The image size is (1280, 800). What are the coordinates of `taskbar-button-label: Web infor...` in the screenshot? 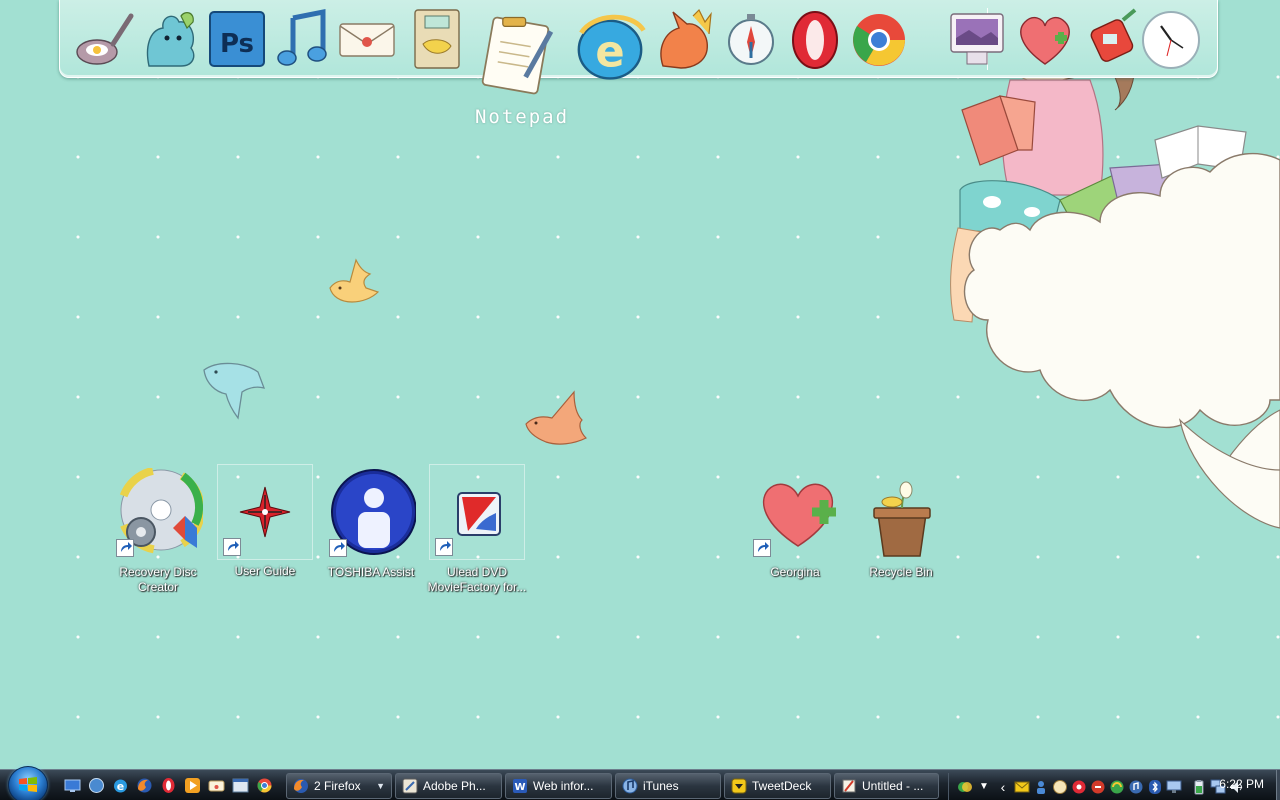 It's located at (563, 786).